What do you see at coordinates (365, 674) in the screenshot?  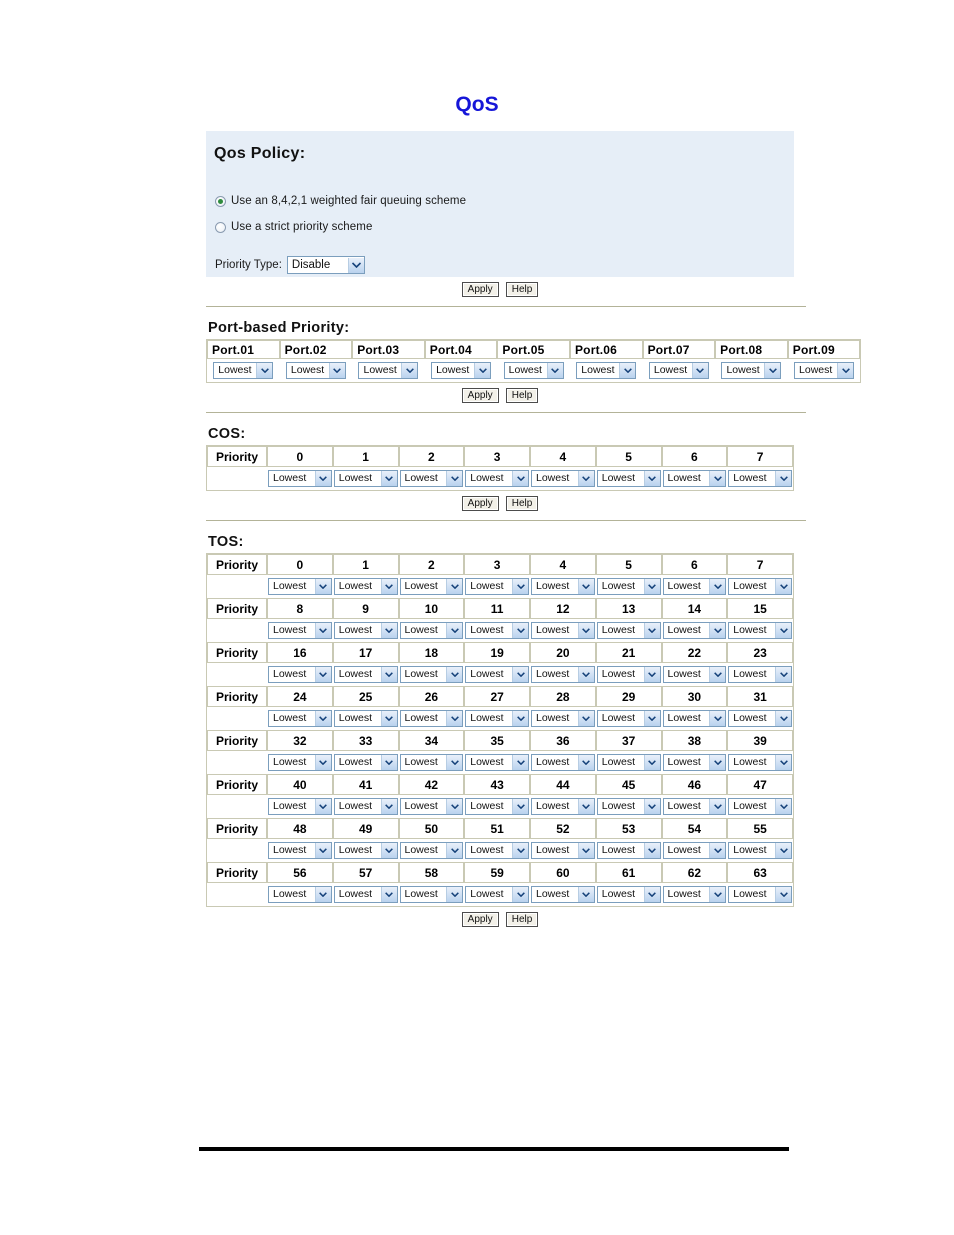 I see `tos-priority-select-17: Lowest` at bounding box center [365, 674].